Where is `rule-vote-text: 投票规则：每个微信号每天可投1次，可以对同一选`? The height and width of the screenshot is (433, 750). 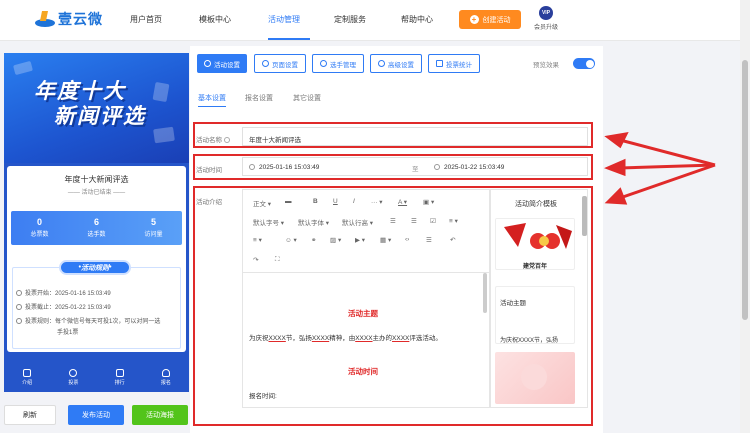 rule-vote-text: 投票规则：每个微信号每天可投1次，可以对同一选 is located at coordinates (93, 322).